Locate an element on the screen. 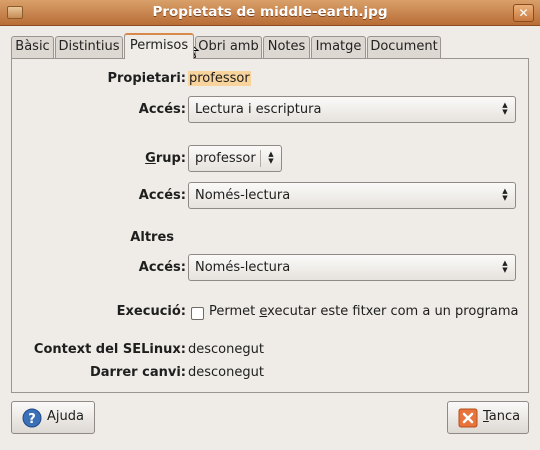 The image size is (540, 450). last-modified-label: Darrer canvi: is located at coordinates (137, 372).